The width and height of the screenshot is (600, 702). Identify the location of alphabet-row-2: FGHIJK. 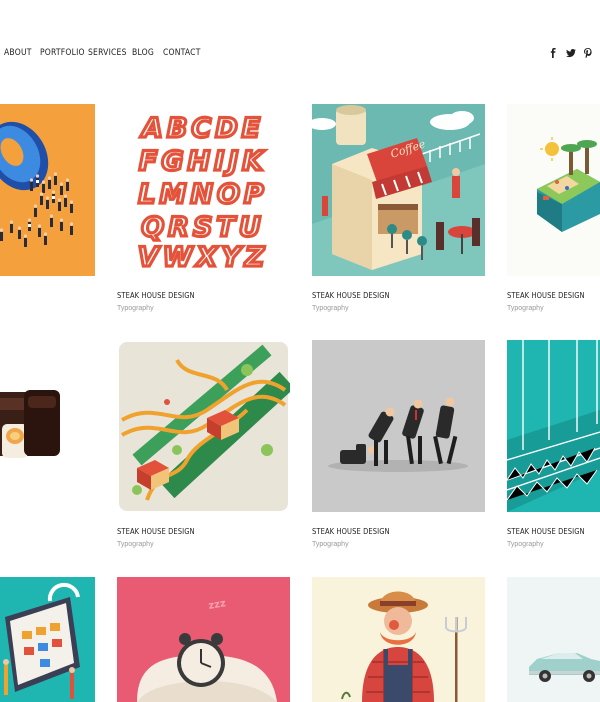
(203, 161).